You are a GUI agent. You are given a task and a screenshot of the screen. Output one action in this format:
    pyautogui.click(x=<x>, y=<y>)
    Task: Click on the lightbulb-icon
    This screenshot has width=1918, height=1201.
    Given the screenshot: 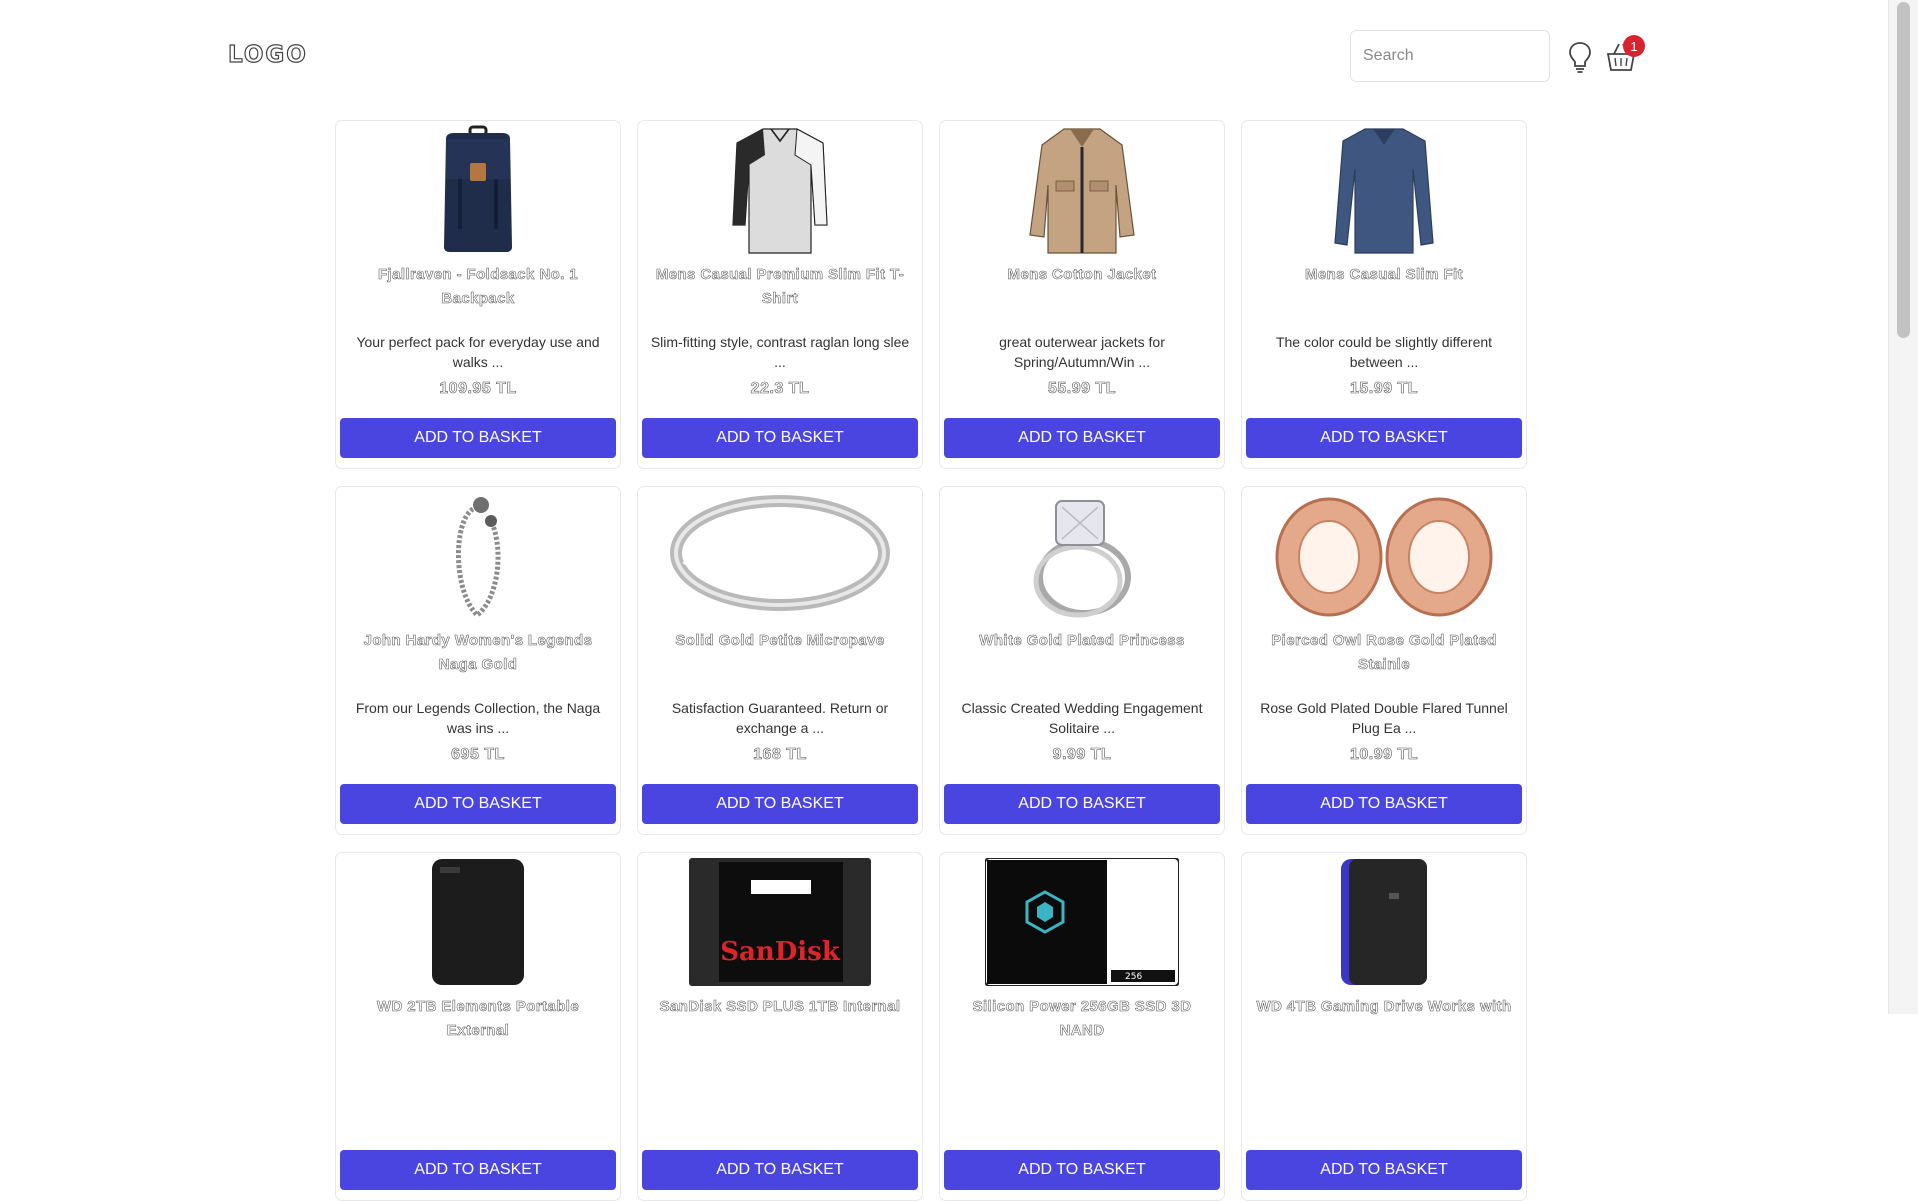 What is the action you would take?
    pyautogui.click(x=1580, y=57)
    